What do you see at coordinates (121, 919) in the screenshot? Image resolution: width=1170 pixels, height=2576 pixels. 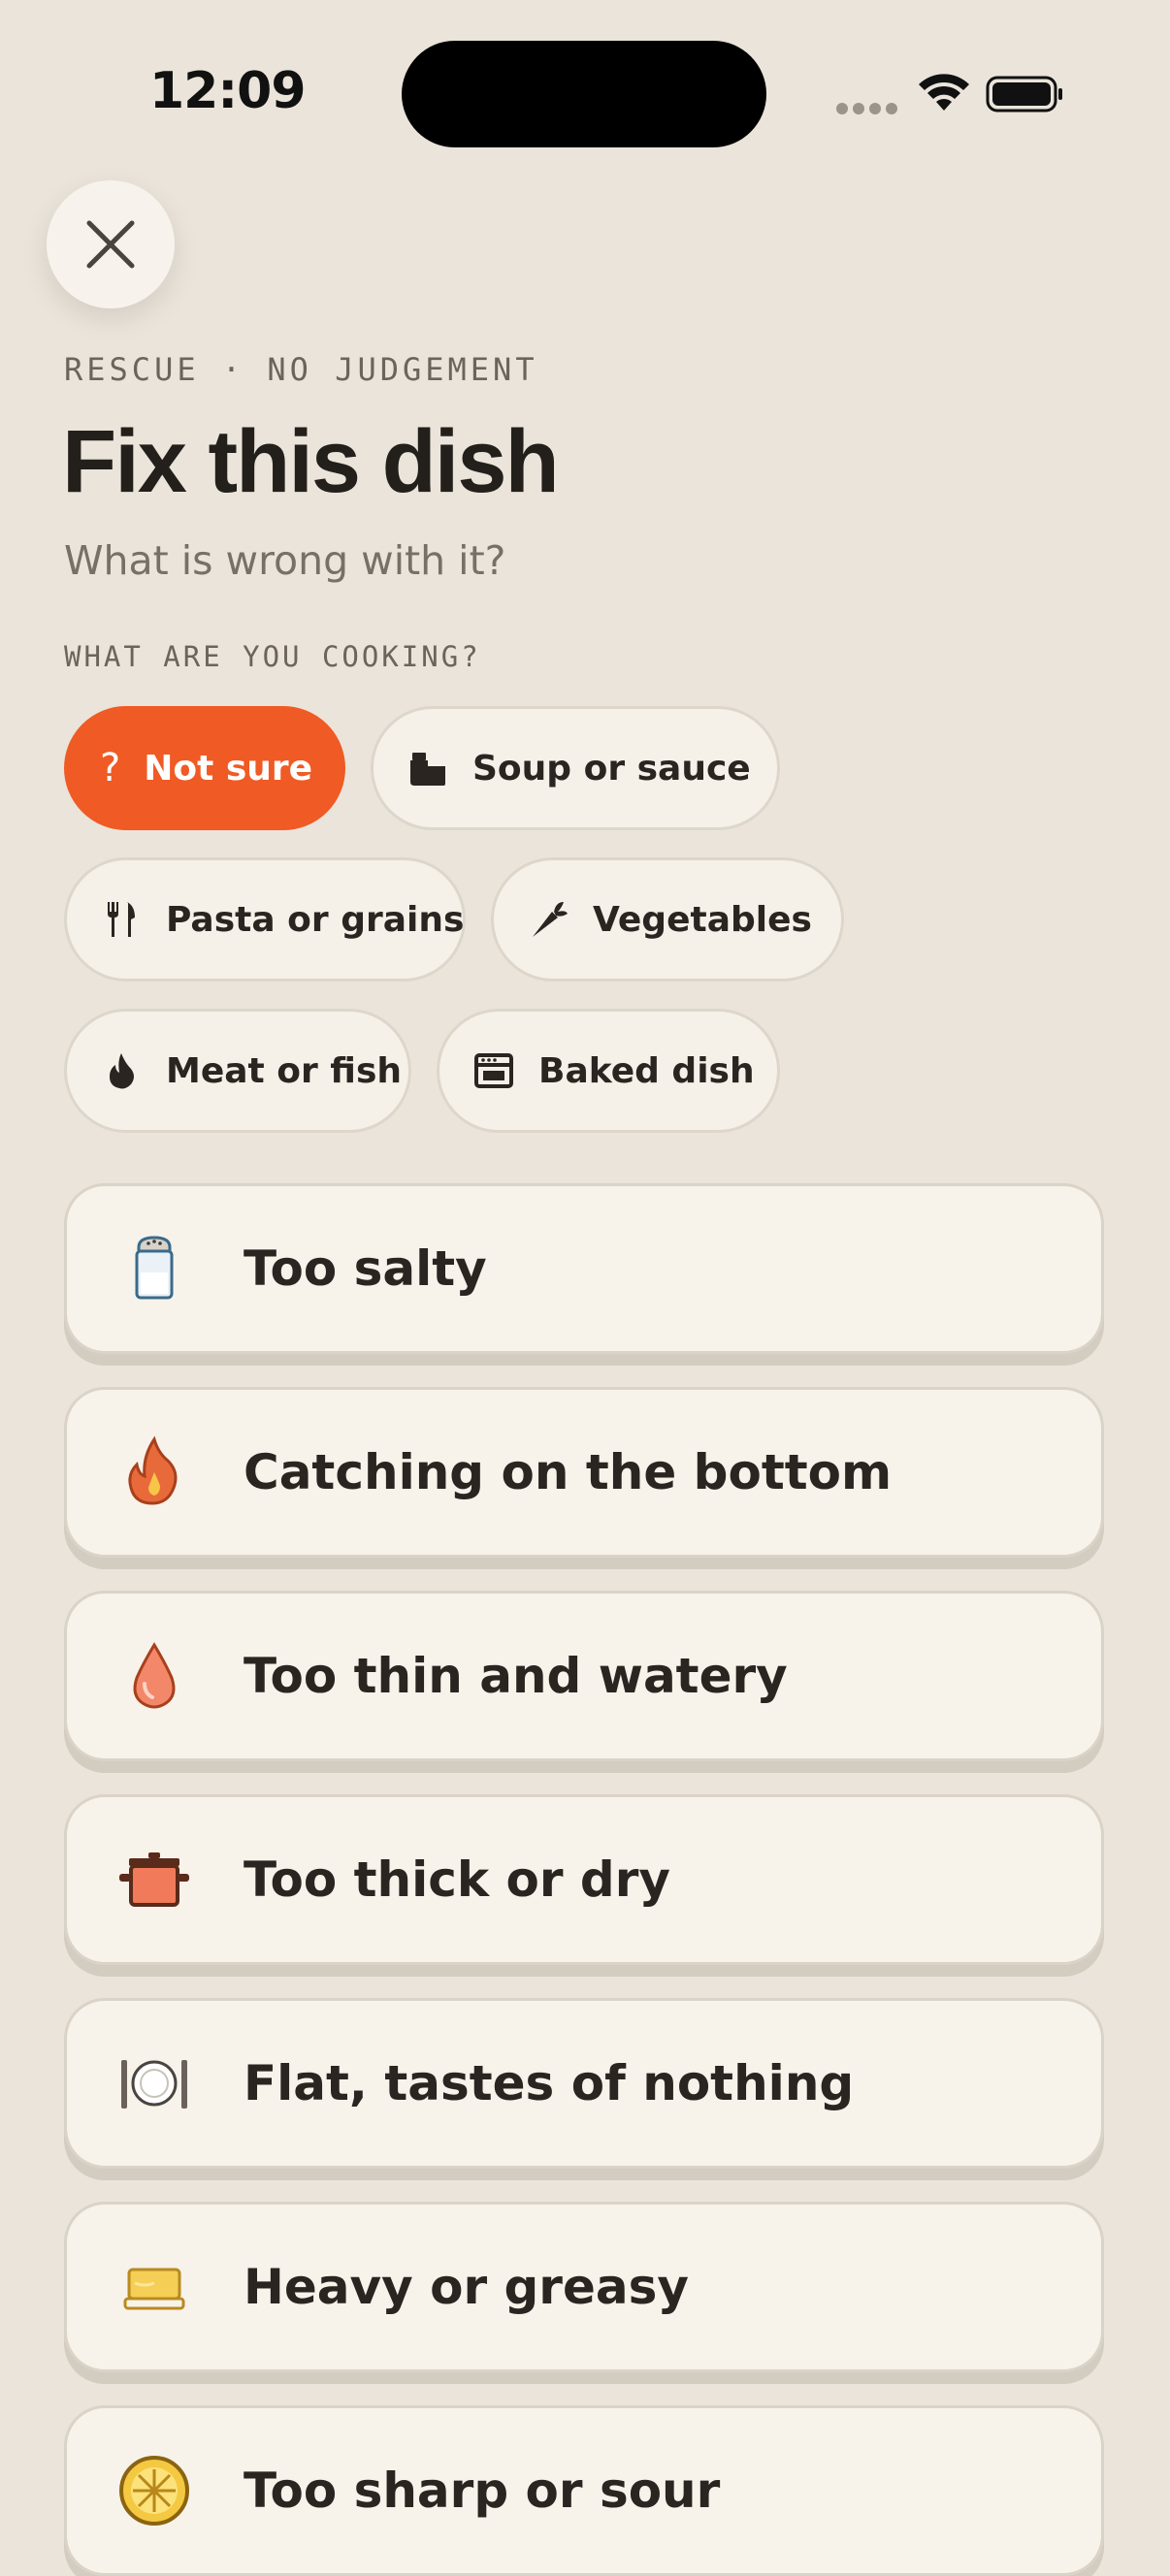 I see `fork-knife-icon` at bounding box center [121, 919].